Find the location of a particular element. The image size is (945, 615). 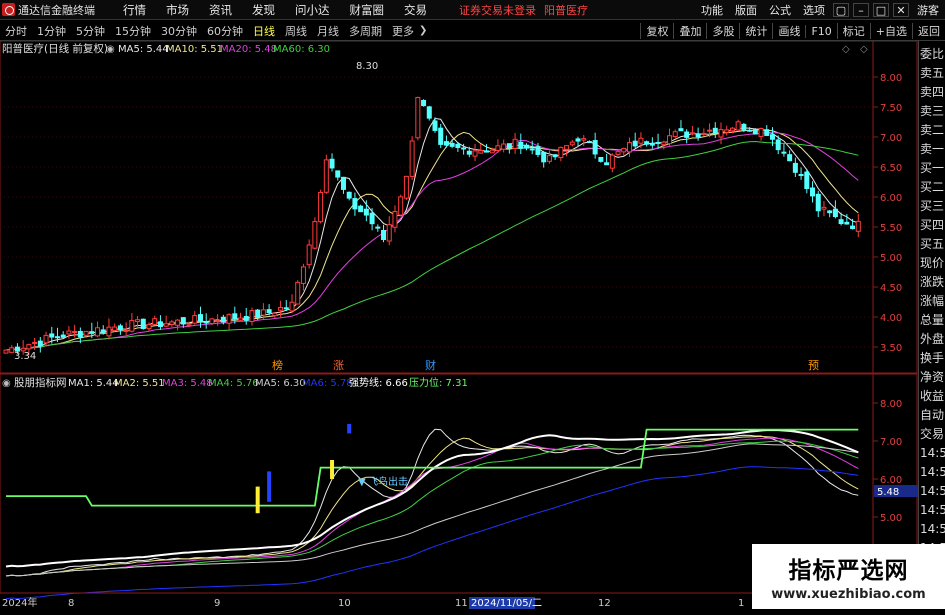

side-label: 买四 is located at coordinates (932, 225).